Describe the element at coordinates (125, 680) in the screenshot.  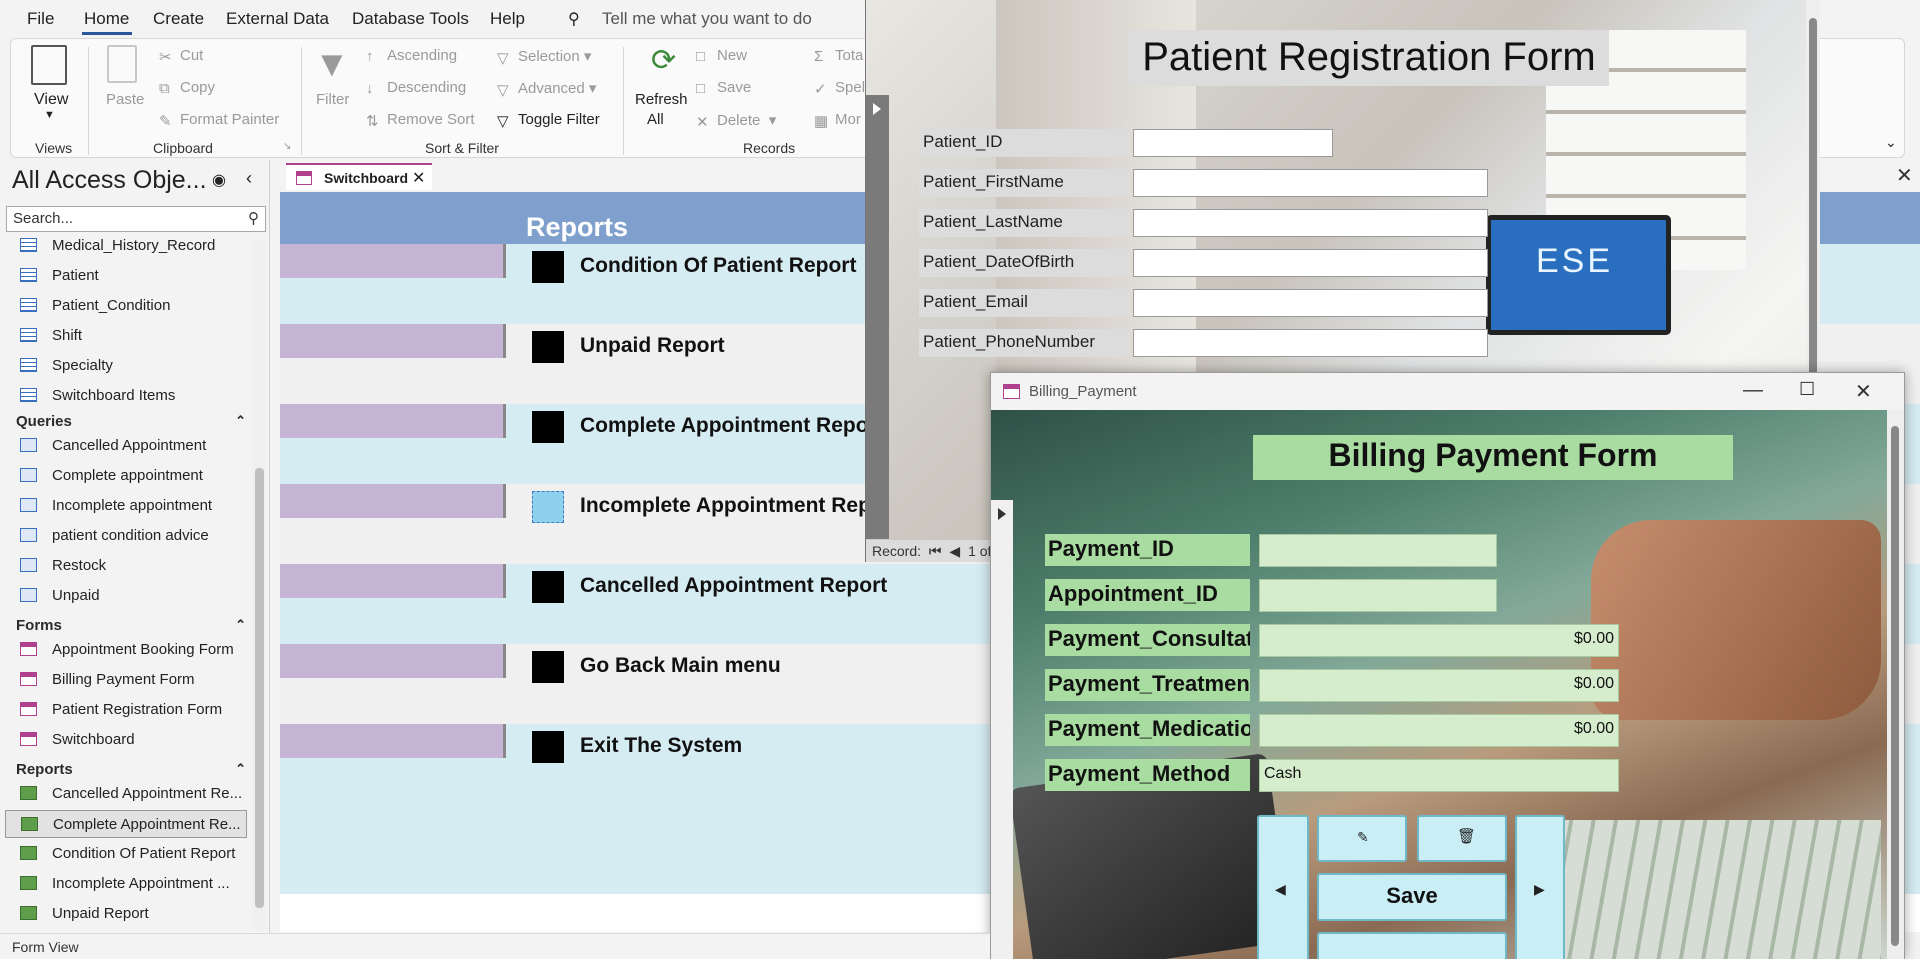
I see `nav-form-billing-payment: Billing Payment Form` at that location.